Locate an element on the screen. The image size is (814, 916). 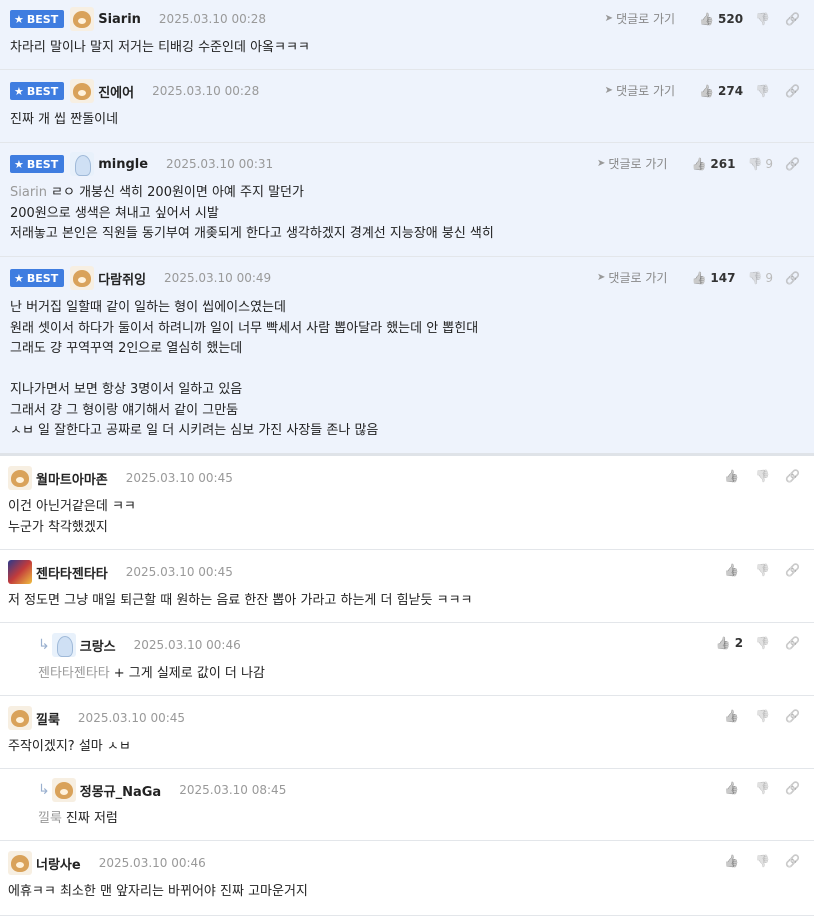
comment-body: 주작이겠지? 설마 ㅅㅂ is located at coordinates (69, 747).